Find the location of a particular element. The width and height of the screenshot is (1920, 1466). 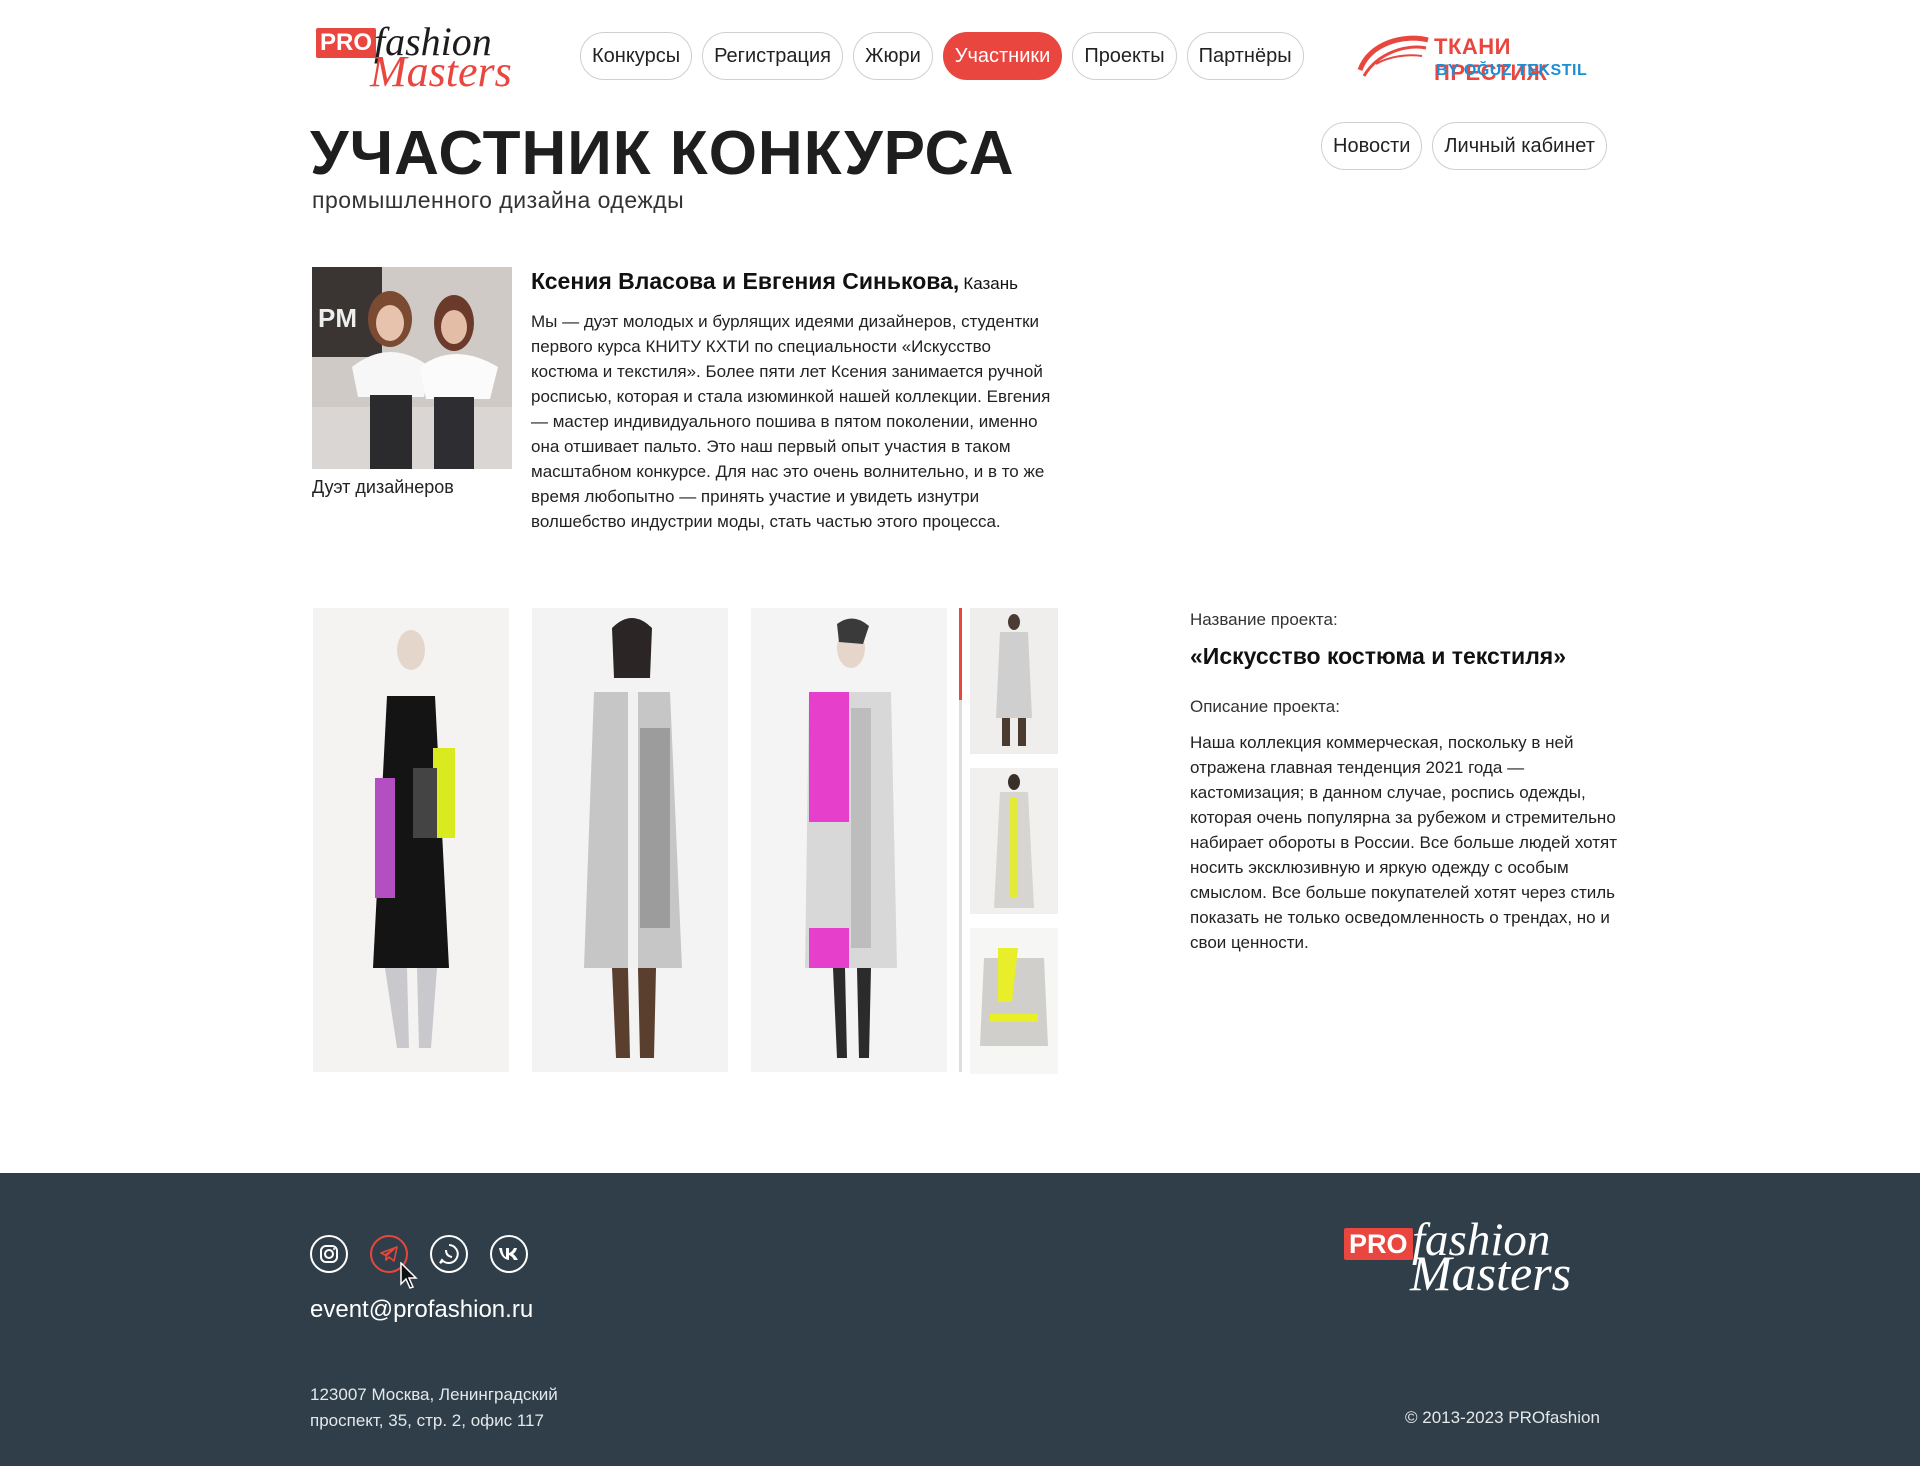

secondary-nav: Новости Личный кабинет is located at coordinates (1464, 146).